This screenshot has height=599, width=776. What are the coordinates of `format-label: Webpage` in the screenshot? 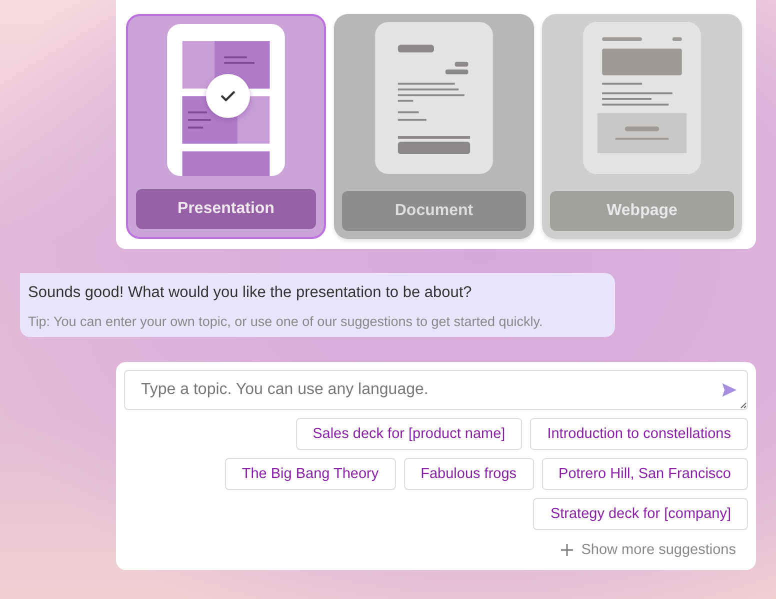 It's located at (642, 211).